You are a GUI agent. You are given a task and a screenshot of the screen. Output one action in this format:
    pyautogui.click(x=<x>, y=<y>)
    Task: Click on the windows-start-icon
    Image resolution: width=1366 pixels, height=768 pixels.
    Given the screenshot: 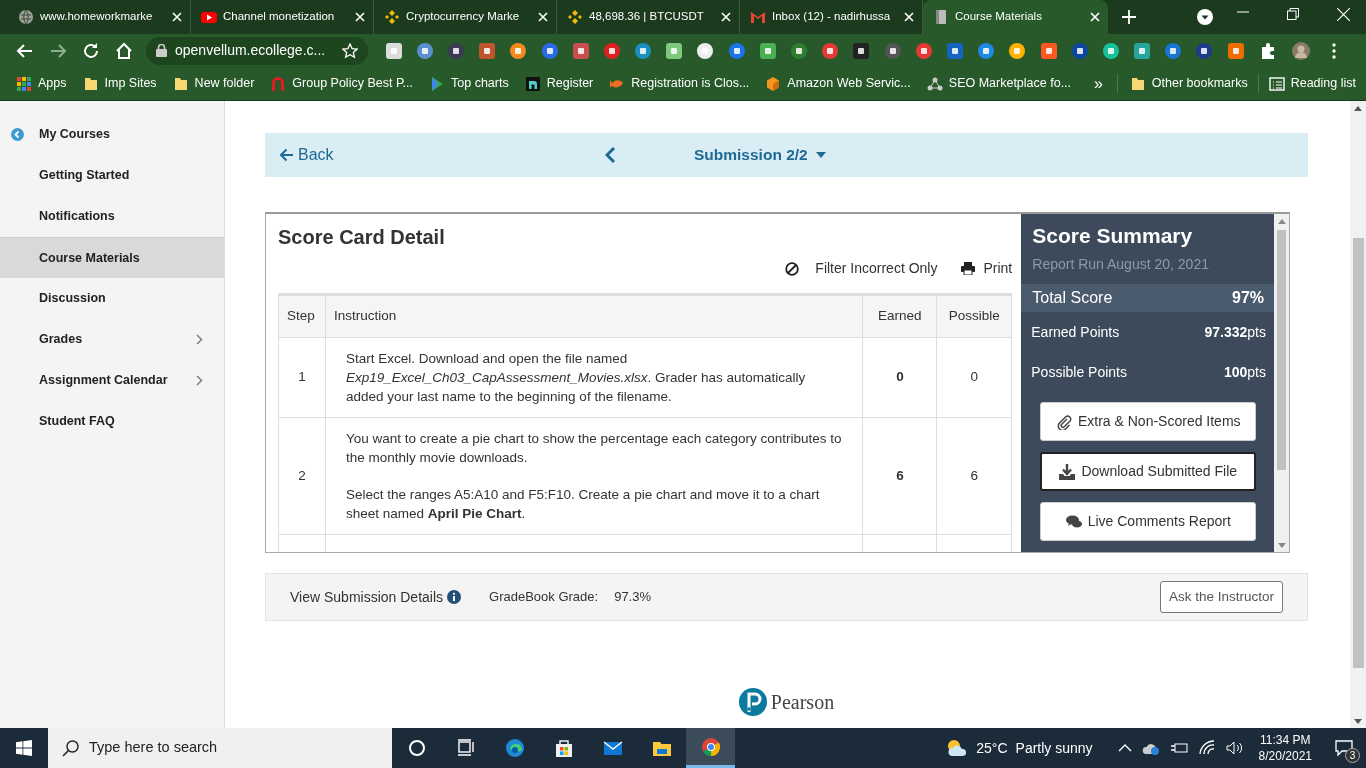 What is the action you would take?
    pyautogui.click(x=24, y=748)
    